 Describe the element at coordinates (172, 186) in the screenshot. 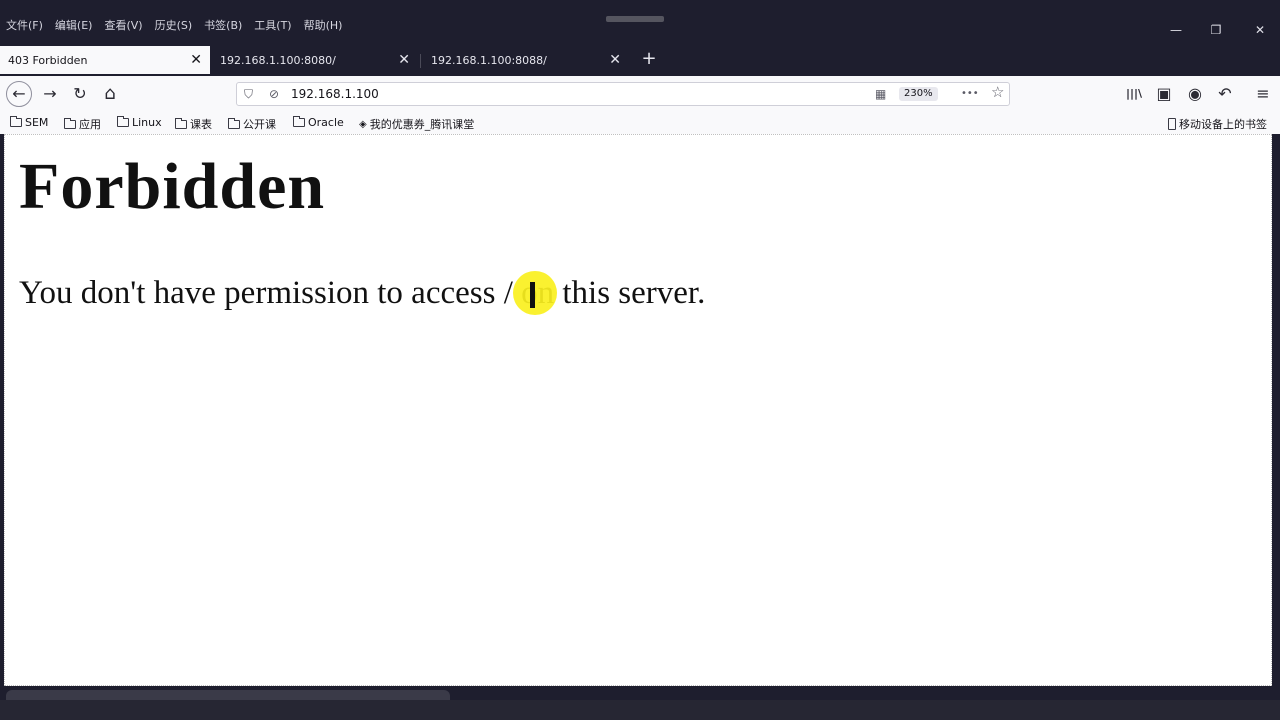

I see `page-heading: Forbidden` at that location.